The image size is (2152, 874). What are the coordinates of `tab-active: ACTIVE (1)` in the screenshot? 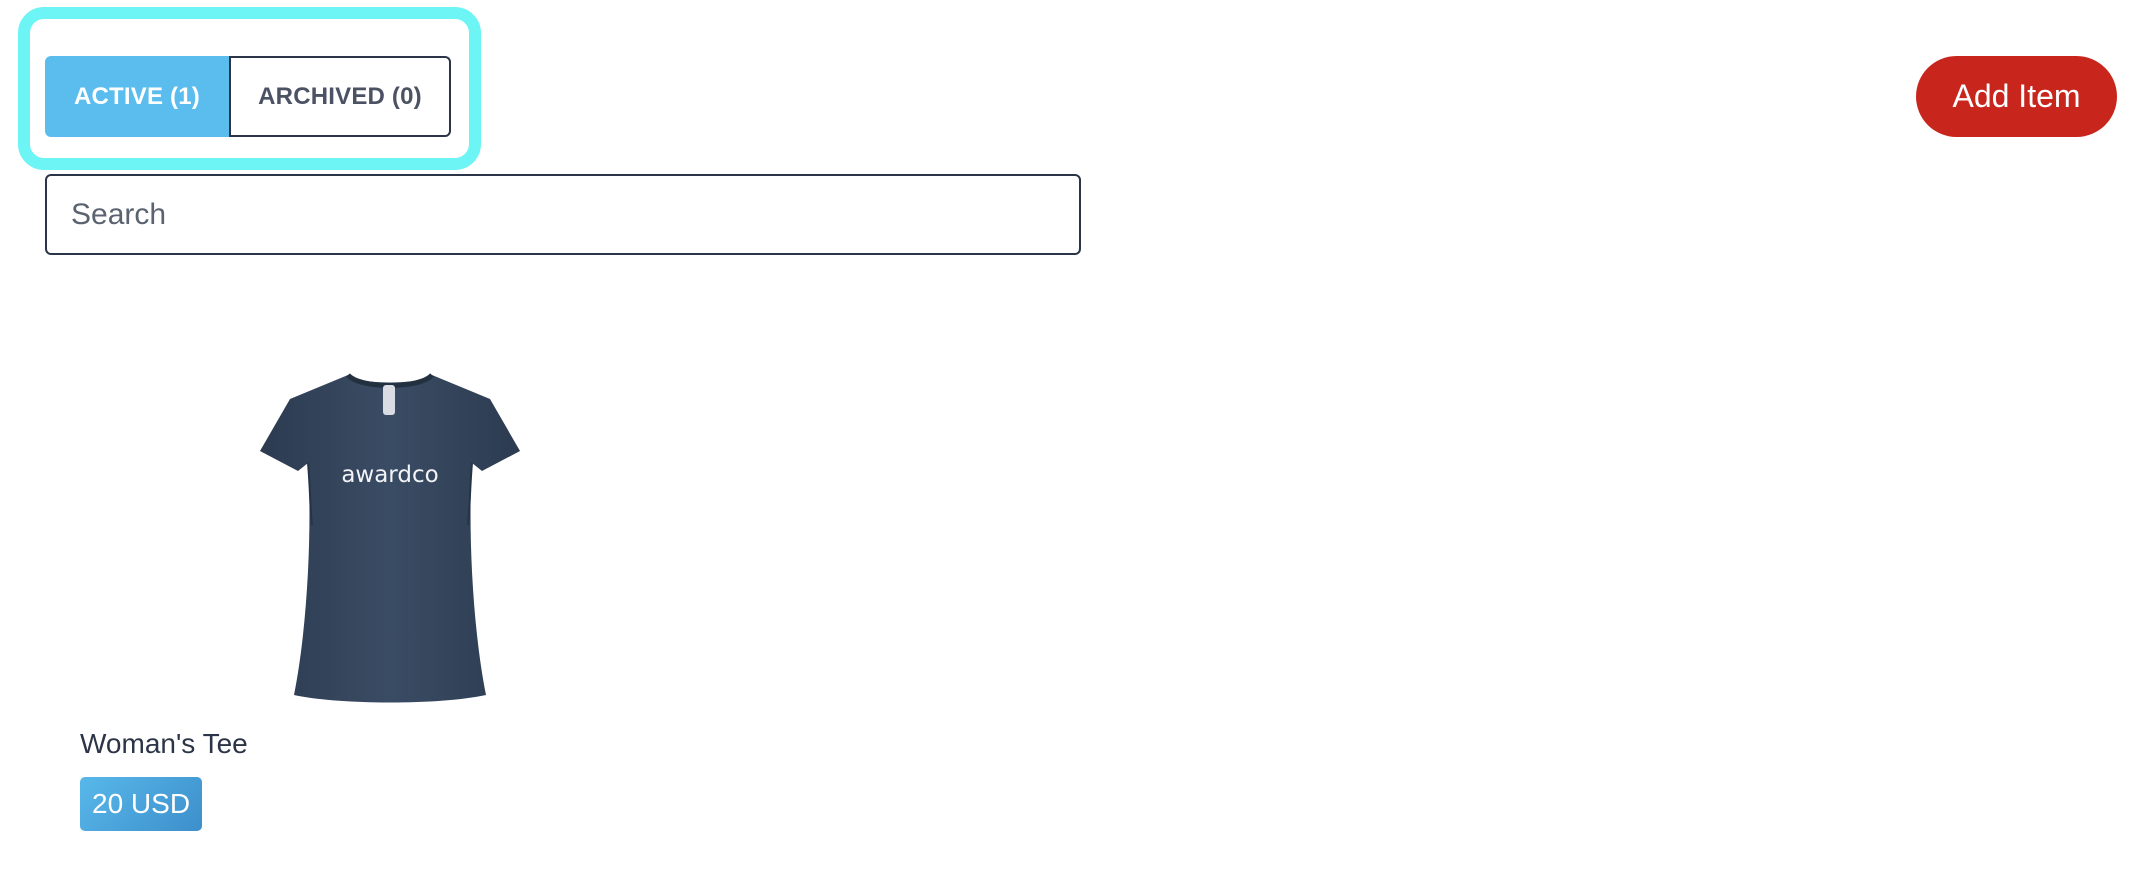 It's located at (137, 96).